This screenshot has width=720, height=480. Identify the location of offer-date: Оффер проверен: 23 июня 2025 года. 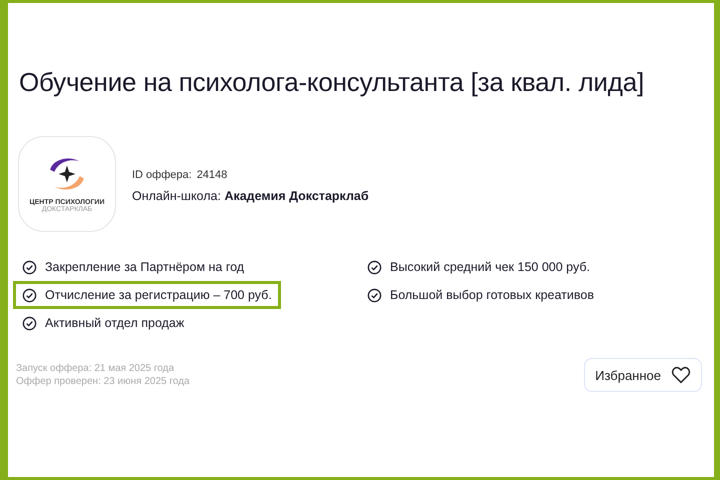
(103, 381).